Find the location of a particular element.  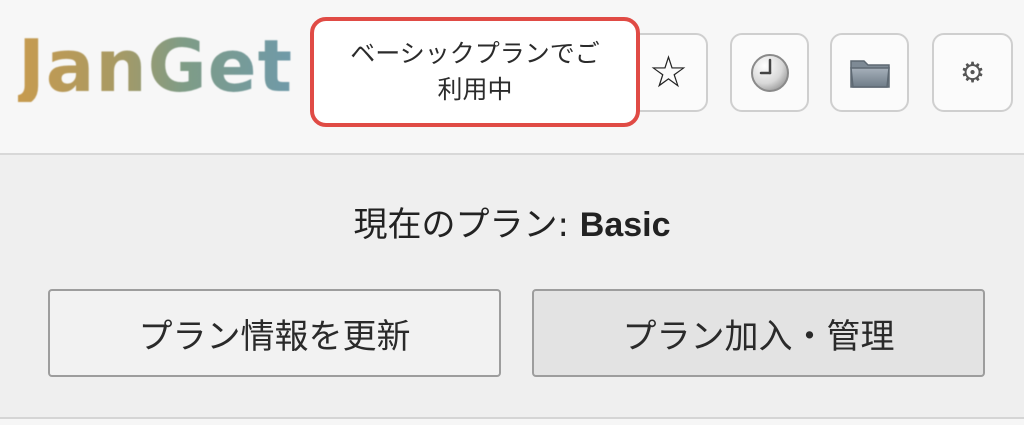

history-clock-icon is located at coordinates (769, 72).